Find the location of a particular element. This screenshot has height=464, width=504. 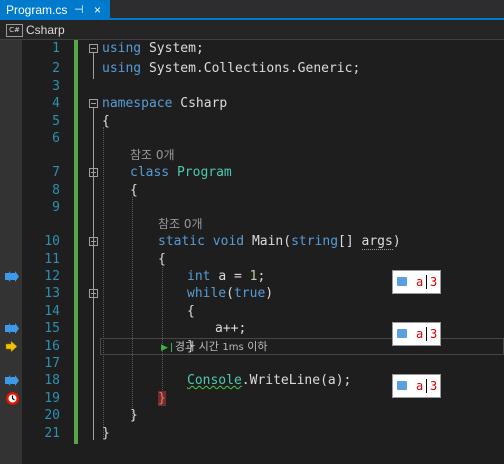

parameter-name: args is located at coordinates (377, 242).